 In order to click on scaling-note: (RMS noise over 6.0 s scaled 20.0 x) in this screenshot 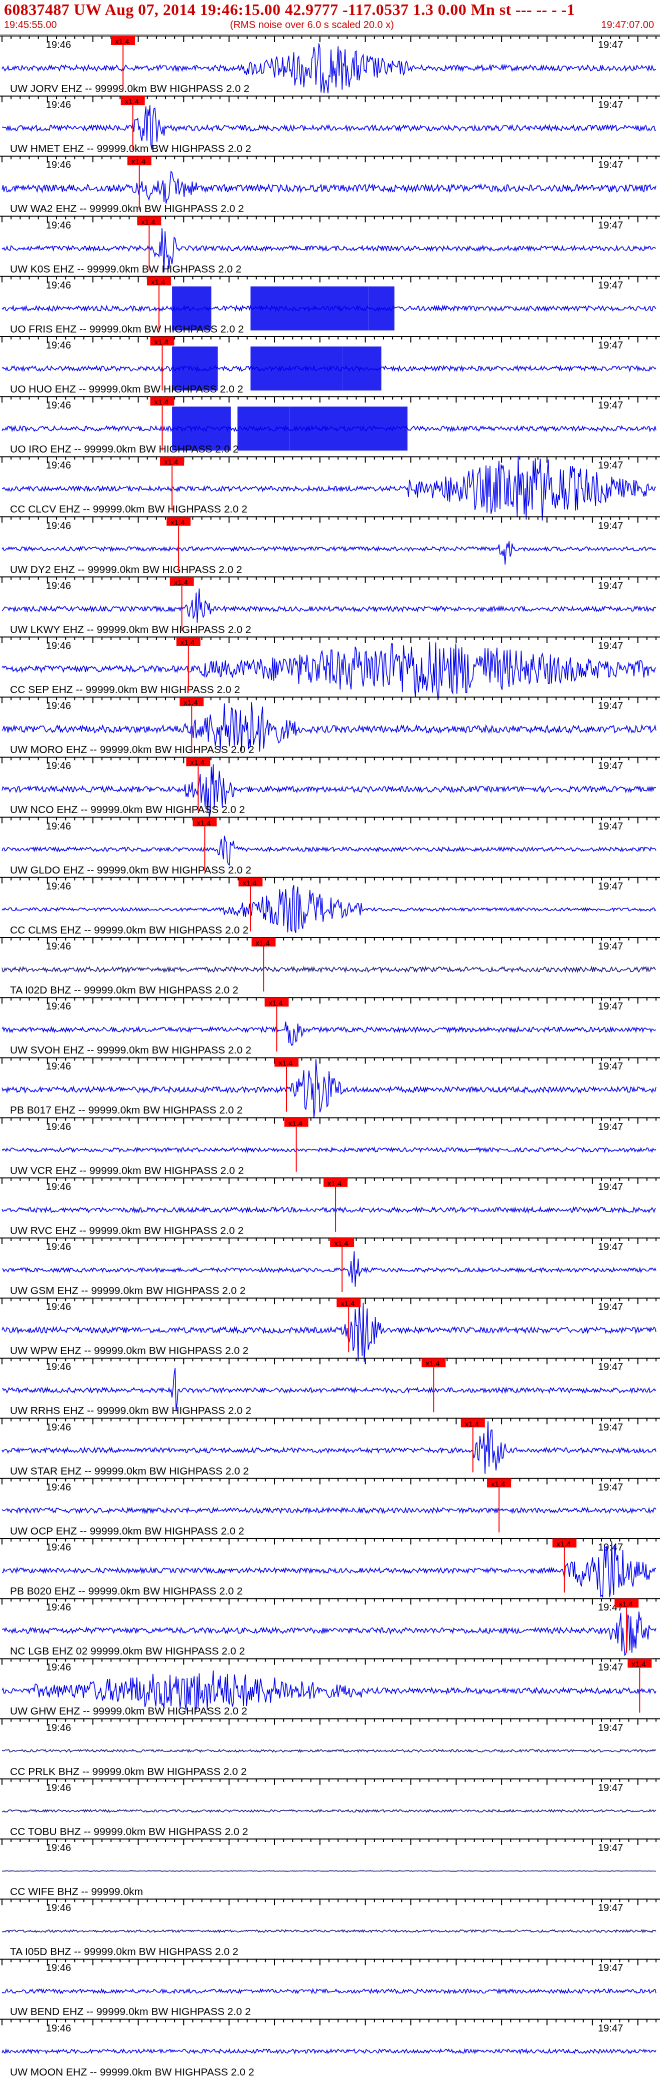, I will do `click(312, 25)`.